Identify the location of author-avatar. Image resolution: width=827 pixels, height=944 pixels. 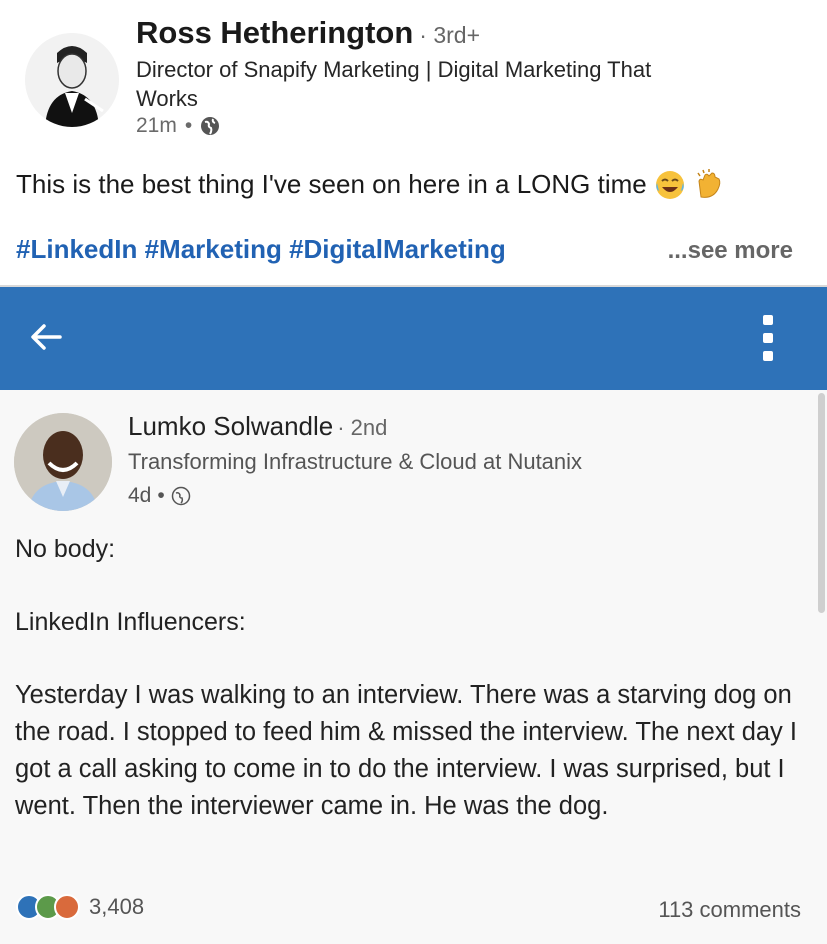
(72, 80).